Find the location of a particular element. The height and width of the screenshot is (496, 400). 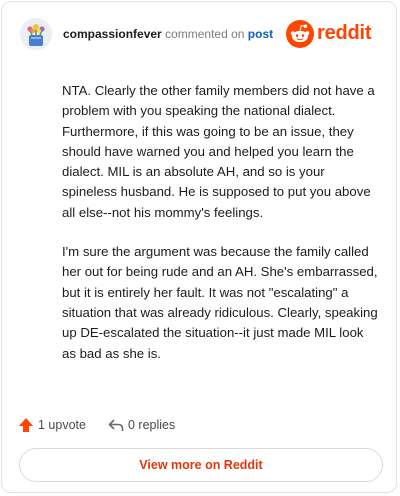

username-link: compassionfever is located at coordinates (112, 34).